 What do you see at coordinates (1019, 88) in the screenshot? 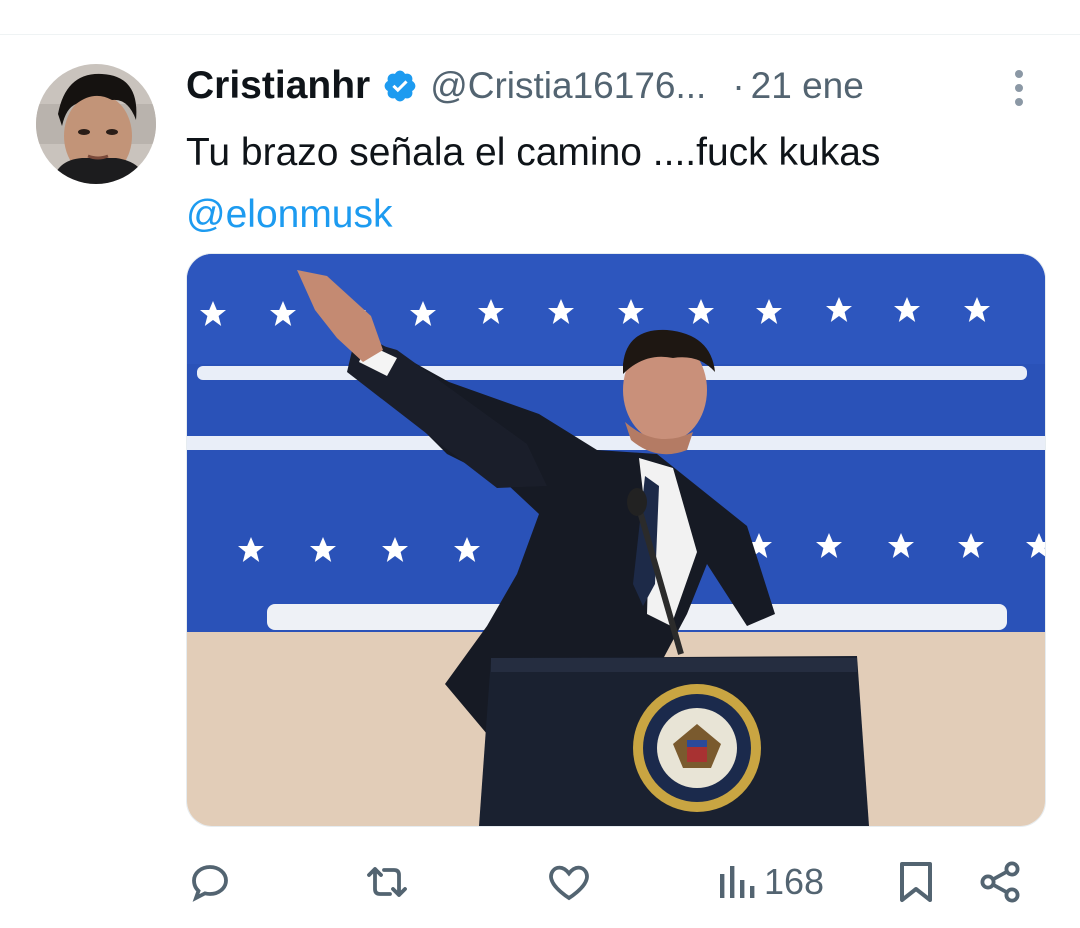
I see `more-options-icon` at bounding box center [1019, 88].